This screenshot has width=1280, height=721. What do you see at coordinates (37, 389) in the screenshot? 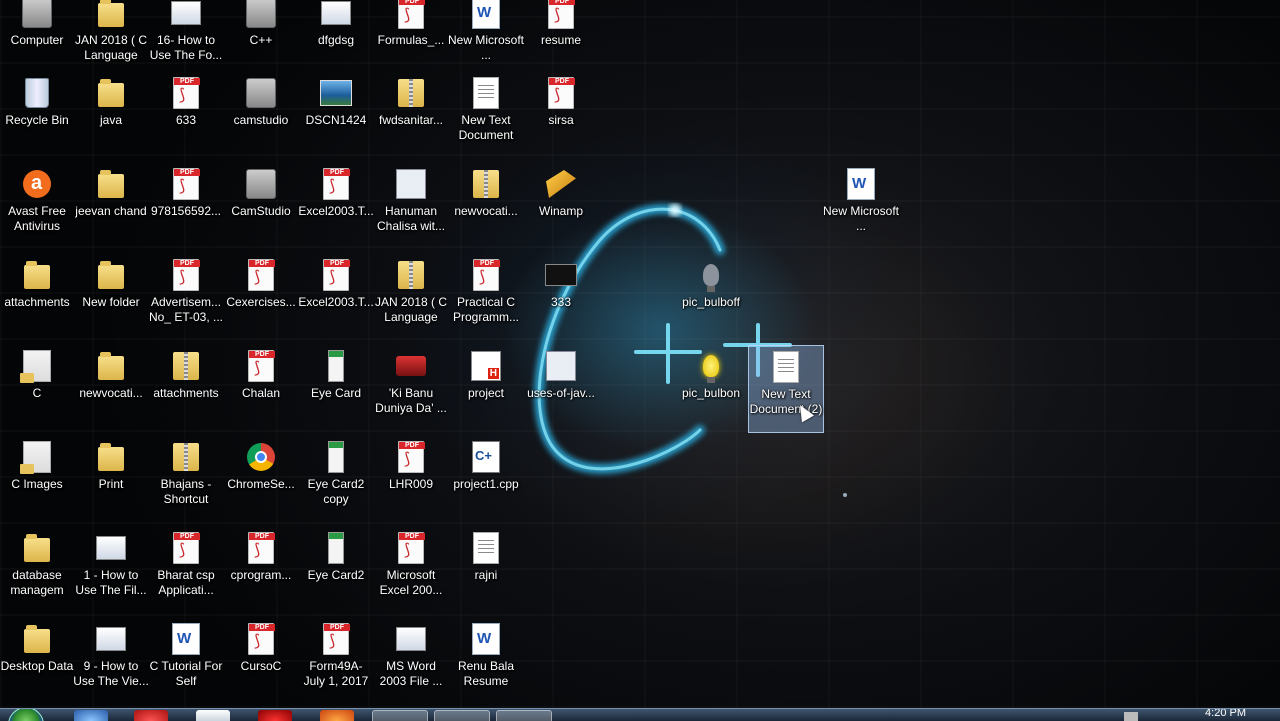
I see `desktop-icon: C` at bounding box center [37, 389].